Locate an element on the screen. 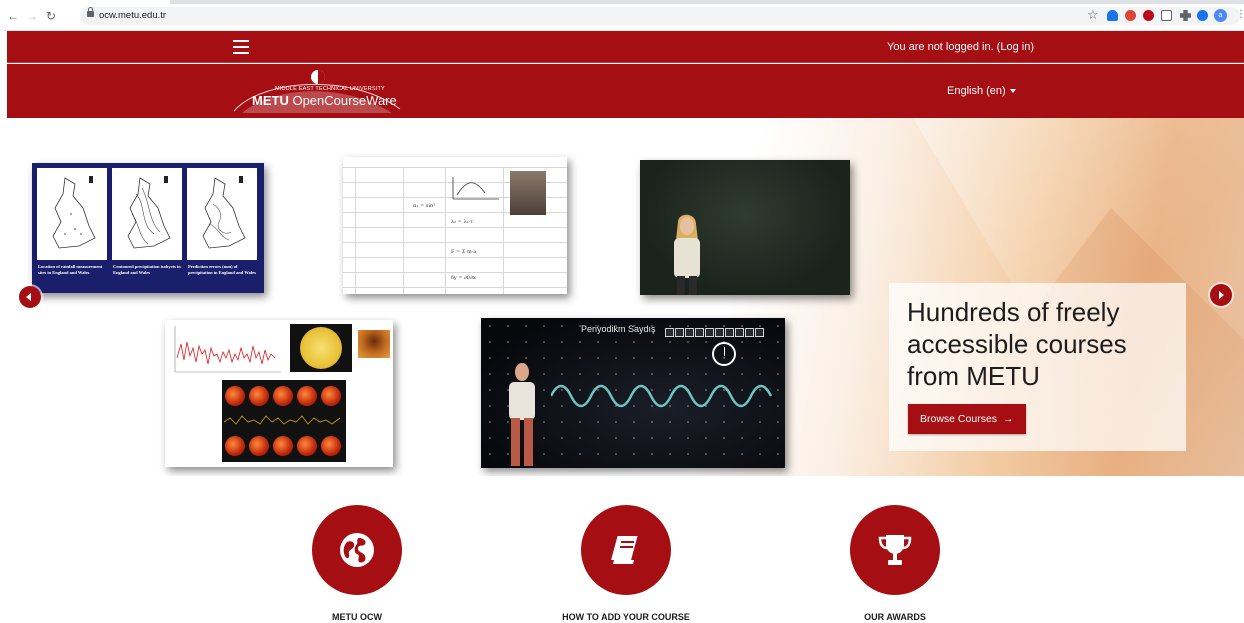  bookmark-star-icon: ☆ is located at coordinates (1093, 15).